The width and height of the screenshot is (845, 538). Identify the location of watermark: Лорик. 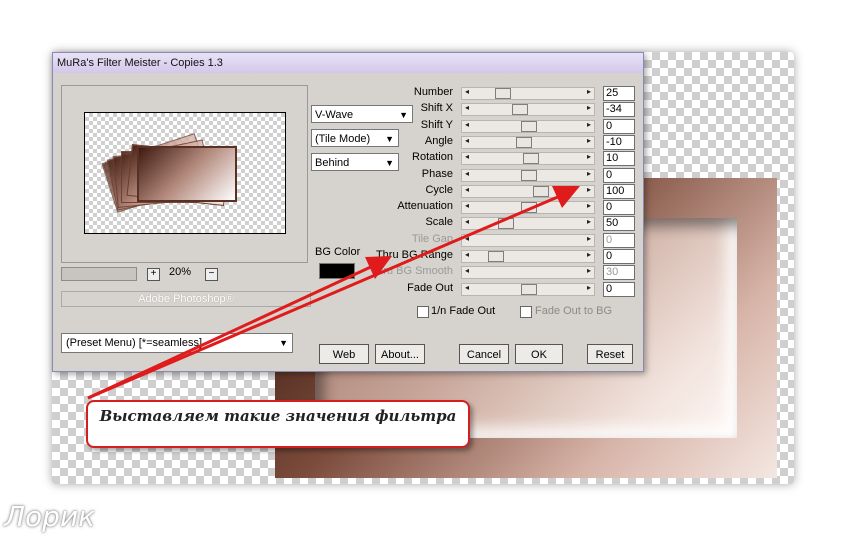
(50, 516).